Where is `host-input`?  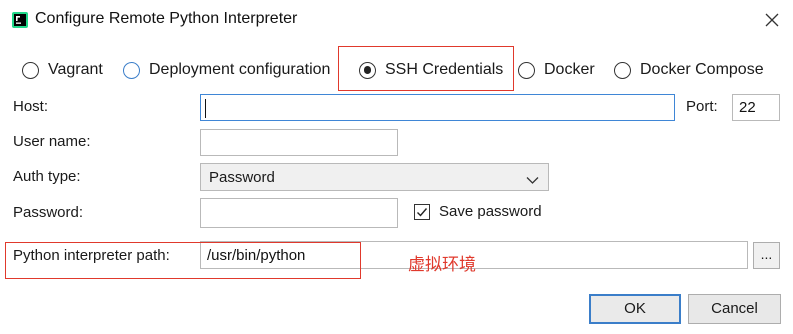 host-input is located at coordinates (437, 107).